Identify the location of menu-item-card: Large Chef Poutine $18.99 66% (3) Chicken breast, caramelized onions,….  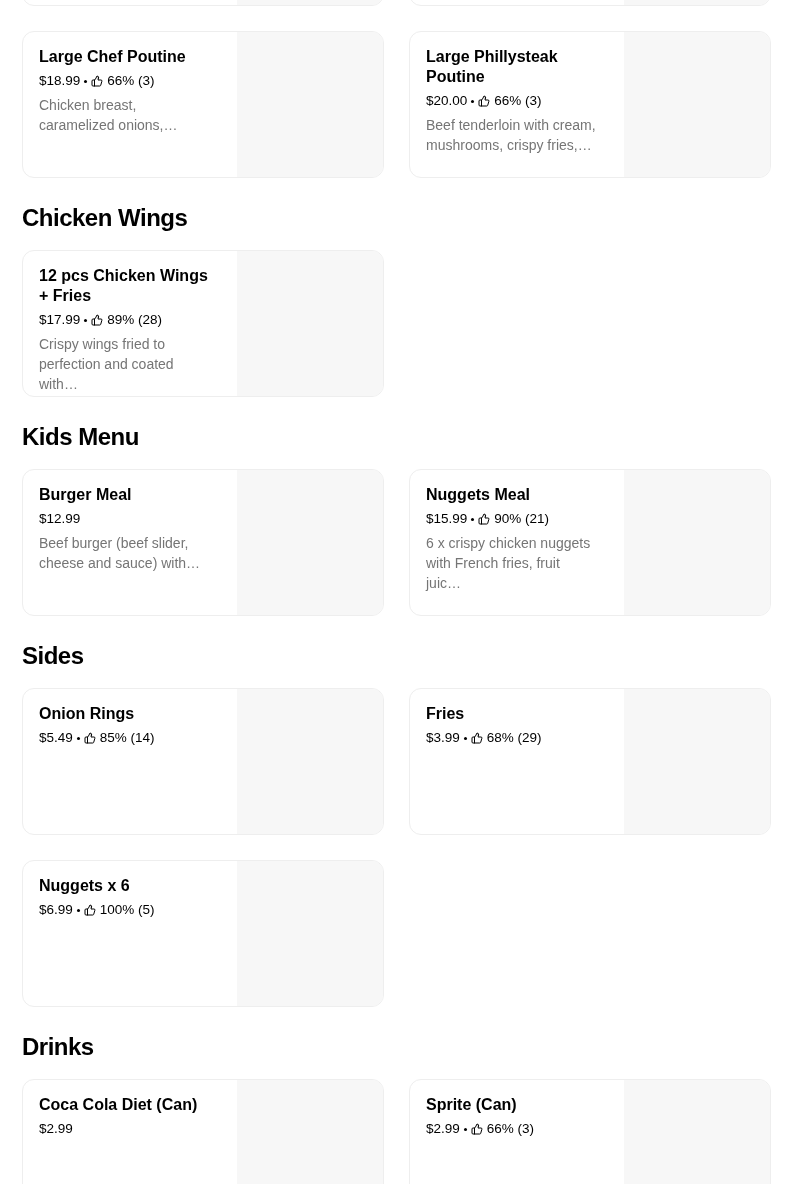
(203, 104).